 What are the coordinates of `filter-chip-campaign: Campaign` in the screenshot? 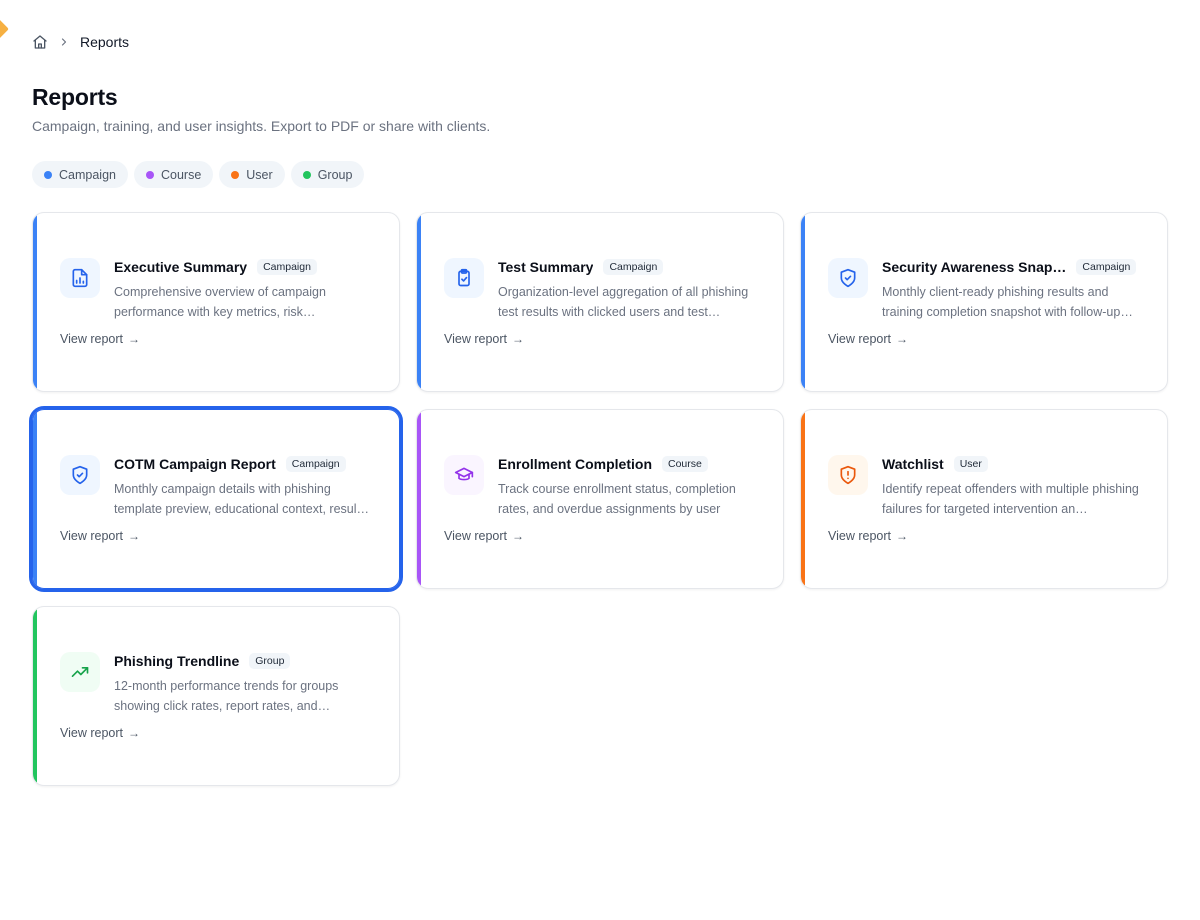 It's located at (80, 174).